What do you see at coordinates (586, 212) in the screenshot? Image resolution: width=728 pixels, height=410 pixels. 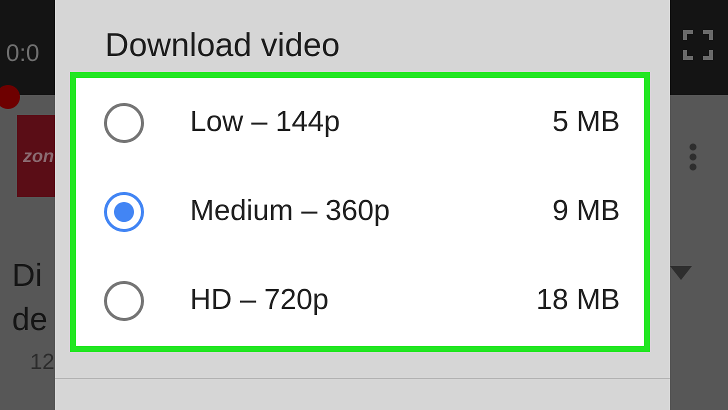 I see `file-size: 9 MB` at bounding box center [586, 212].